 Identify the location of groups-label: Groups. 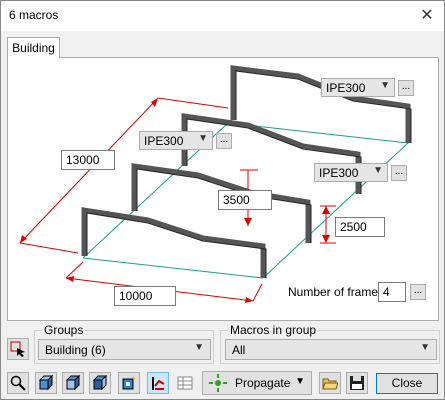
(64, 330).